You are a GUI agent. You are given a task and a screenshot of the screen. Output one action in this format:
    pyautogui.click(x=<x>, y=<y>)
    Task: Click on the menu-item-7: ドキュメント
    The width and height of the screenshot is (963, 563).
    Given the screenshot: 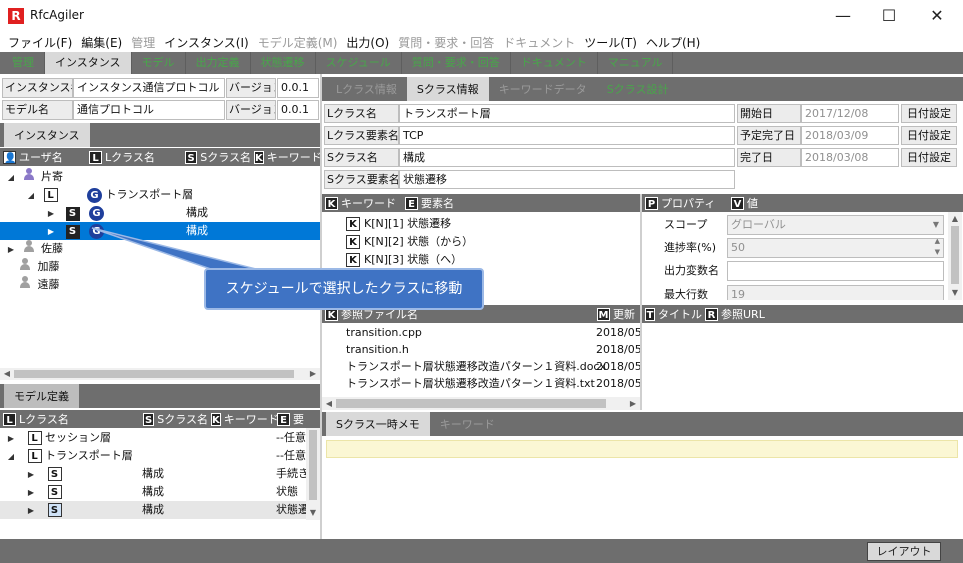 What is the action you would take?
    pyautogui.click(x=539, y=42)
    